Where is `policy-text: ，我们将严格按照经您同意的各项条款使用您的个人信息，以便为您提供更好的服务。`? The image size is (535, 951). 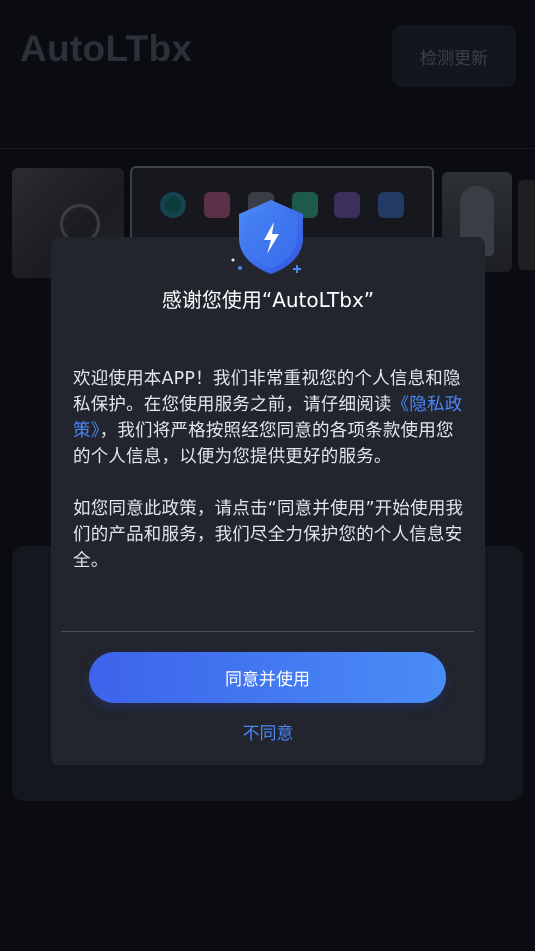 policy-text: ，我们将严格按照经您同意的各项条款使用您的个人信息，以便为您提供更好的服务。 is located at coordinates (263, 444).